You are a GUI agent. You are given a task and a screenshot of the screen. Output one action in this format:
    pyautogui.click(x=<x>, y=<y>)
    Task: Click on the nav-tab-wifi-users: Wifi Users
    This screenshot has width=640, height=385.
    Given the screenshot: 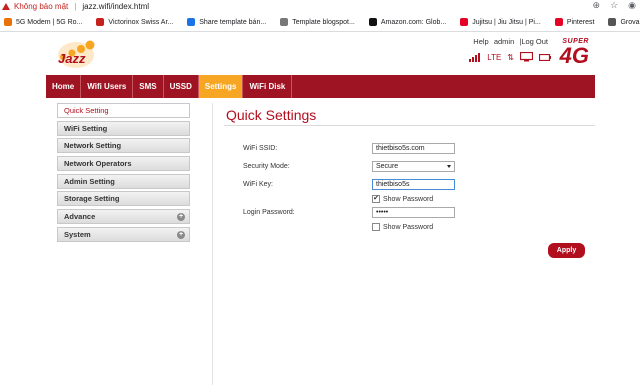 What is the action you would take?
    pyautogui.click(x=107, y=86)
    